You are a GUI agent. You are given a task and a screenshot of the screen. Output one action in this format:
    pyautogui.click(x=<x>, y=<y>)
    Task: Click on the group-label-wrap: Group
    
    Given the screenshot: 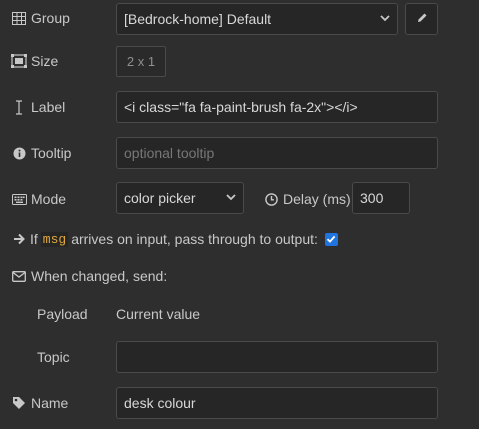 What is the action you would take?
    pyautogui.click(x=40, y=18)
    